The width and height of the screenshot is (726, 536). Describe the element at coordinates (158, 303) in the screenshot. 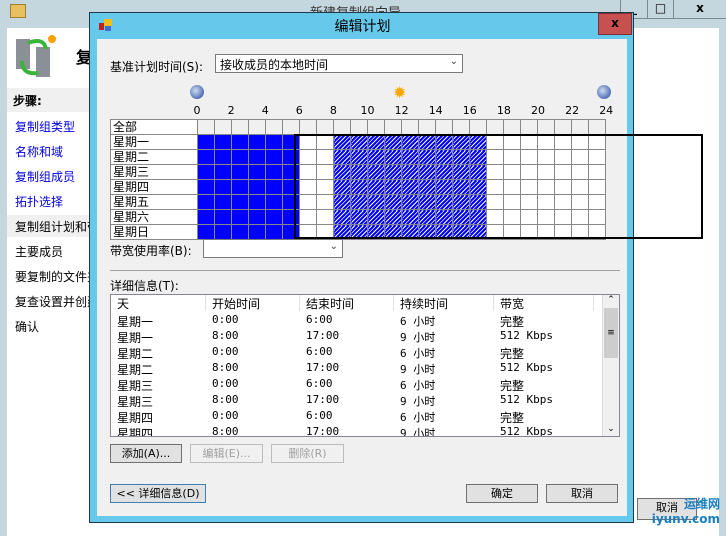

I see `column-header: 天` at that location.